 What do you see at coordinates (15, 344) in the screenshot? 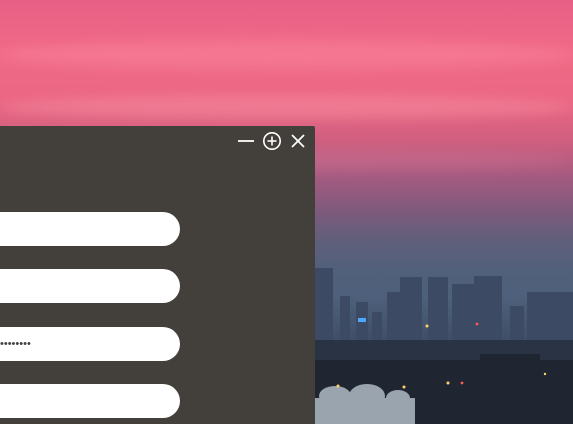
I see `password-field-value: ••••••••` at bounding box center [15, 344].